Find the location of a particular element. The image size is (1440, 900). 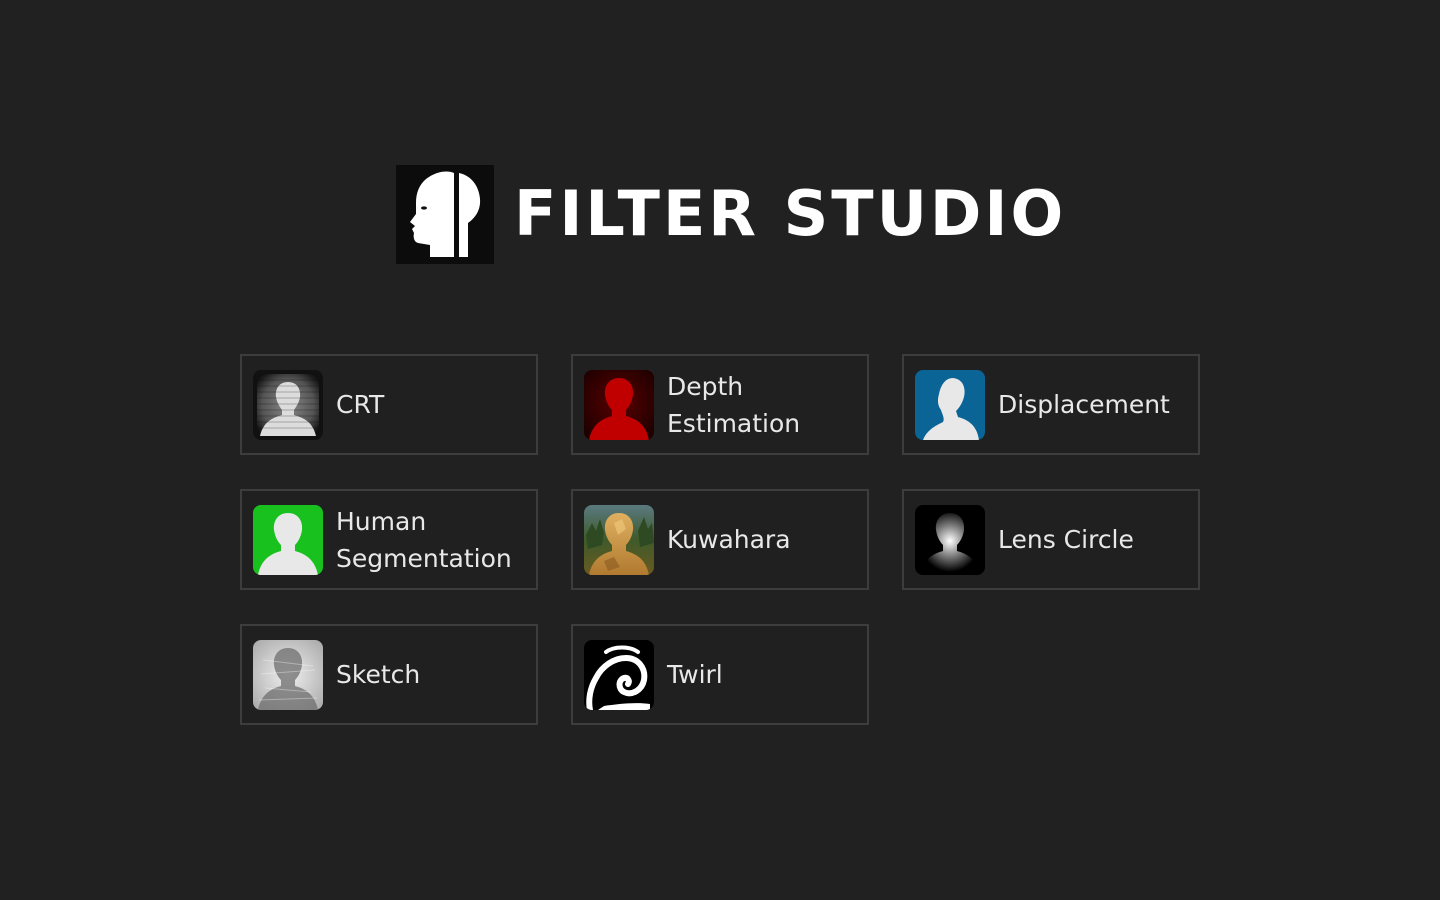

filter-tile-human-segmentation: Human Segmentation is located at coordinates (389, 539).